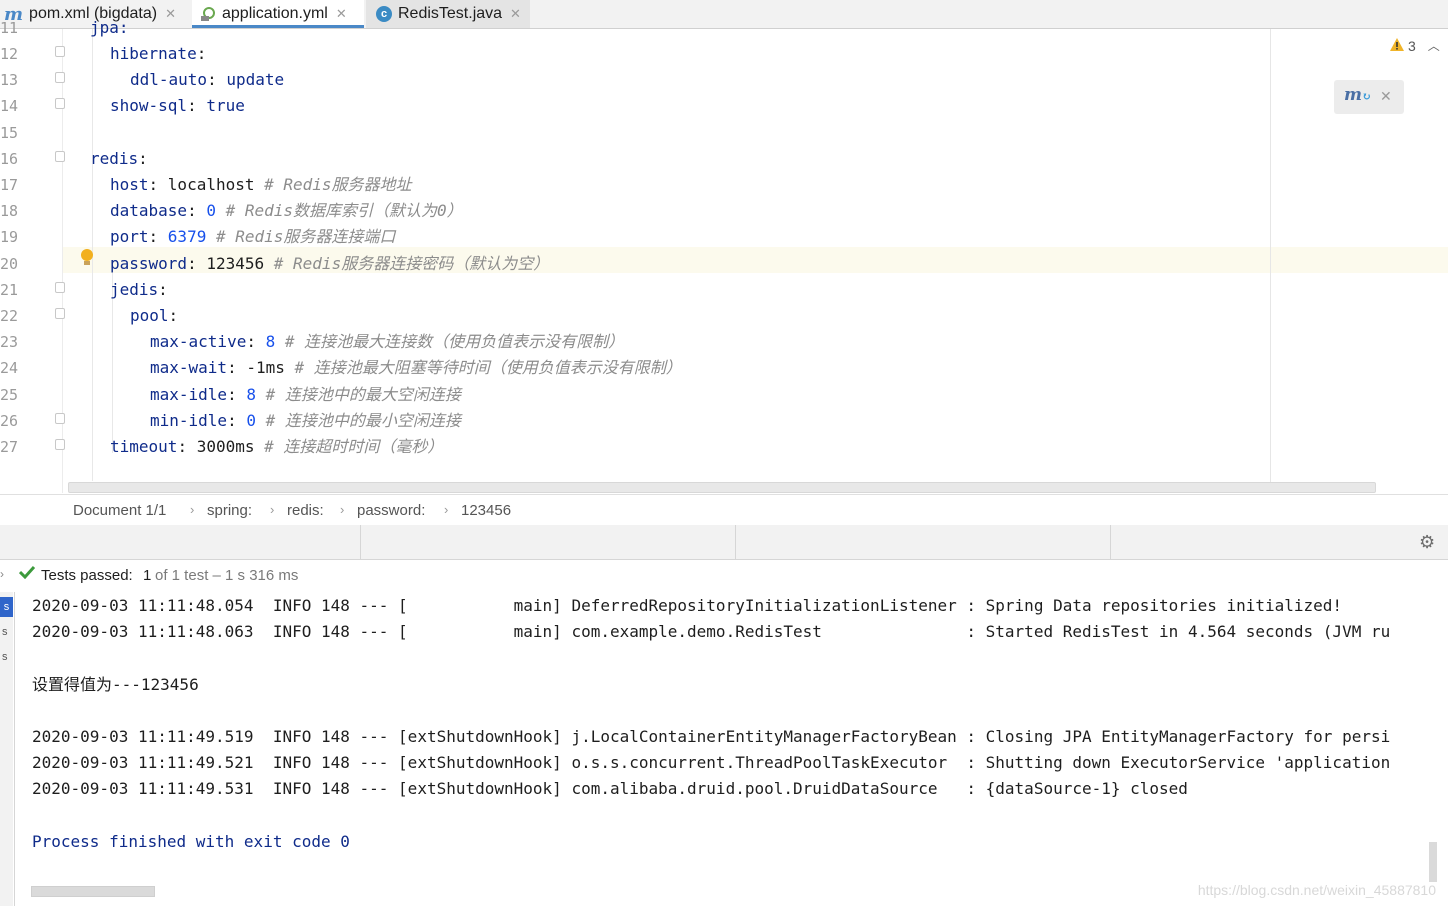 The width and height of the screenshot is (1448, 906). I want to click on check-icon, so click(27, 574).